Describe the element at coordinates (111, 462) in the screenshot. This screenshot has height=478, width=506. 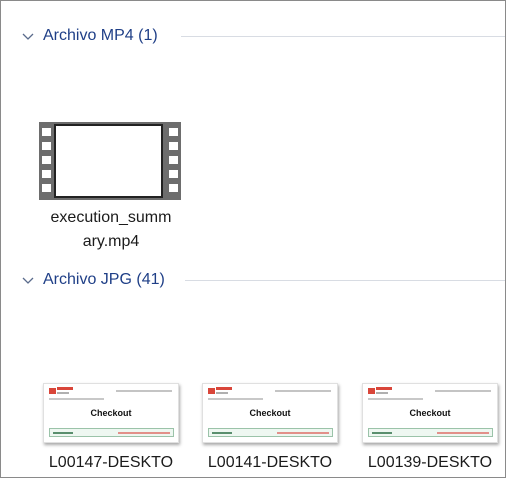
I see `file-name: L00147-DESKTO` at that location.